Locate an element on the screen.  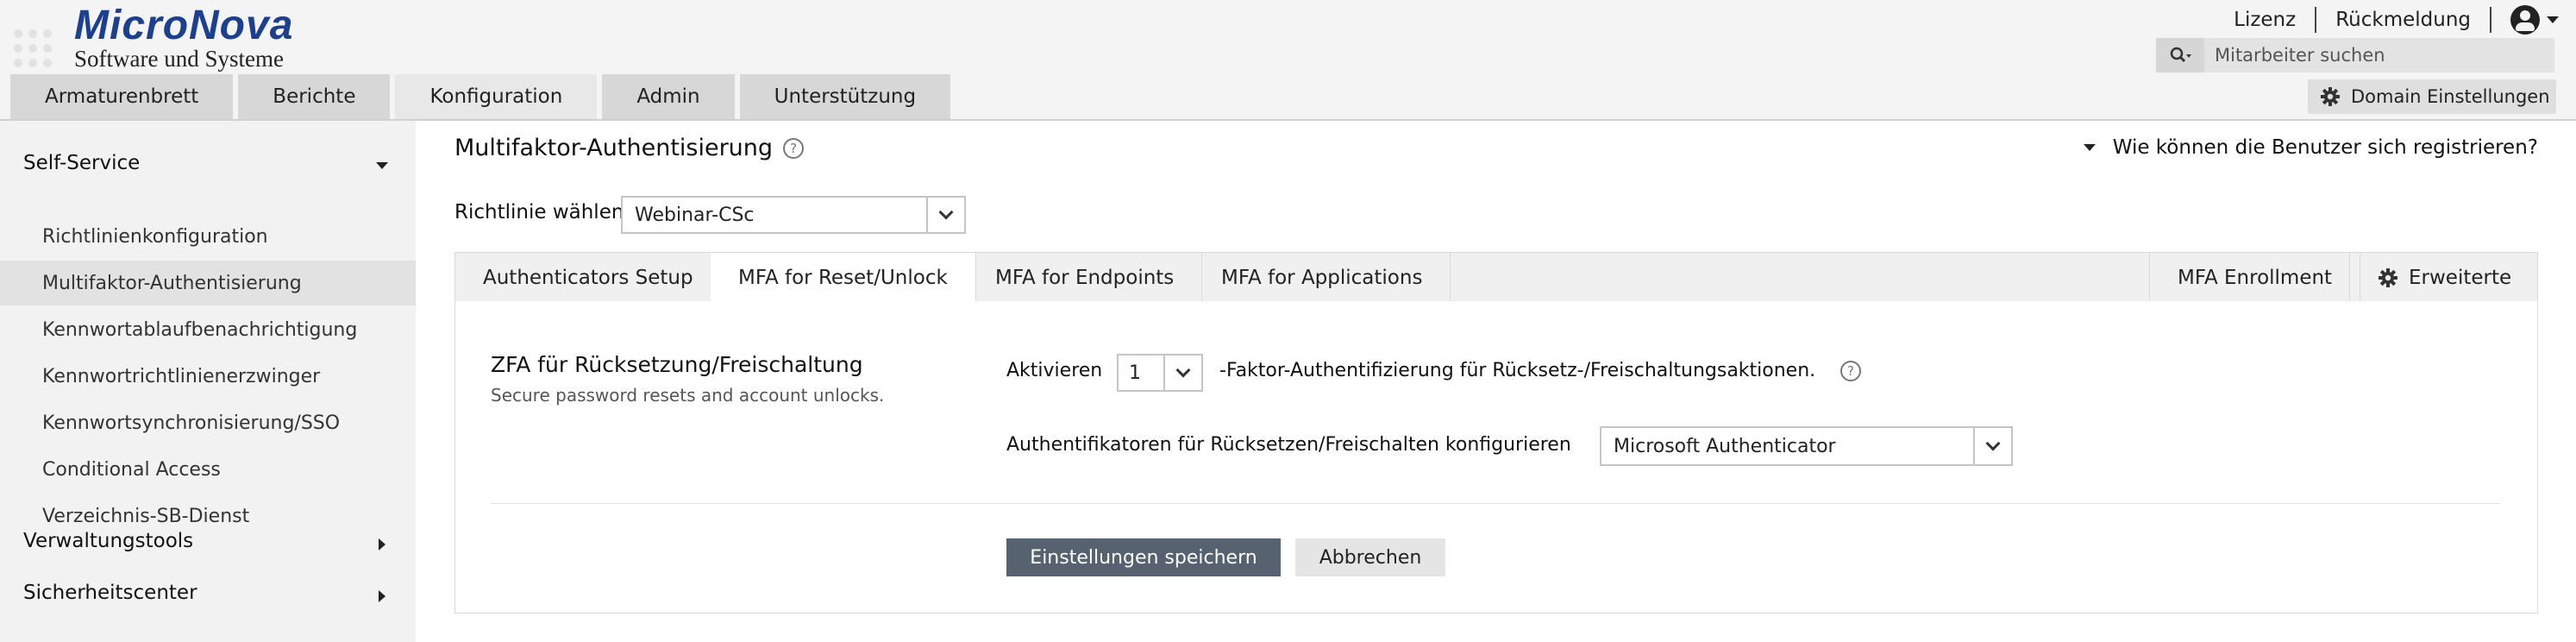
page-title-text: Multifaktor-Authentisierung is located at coordinates (614, 148).